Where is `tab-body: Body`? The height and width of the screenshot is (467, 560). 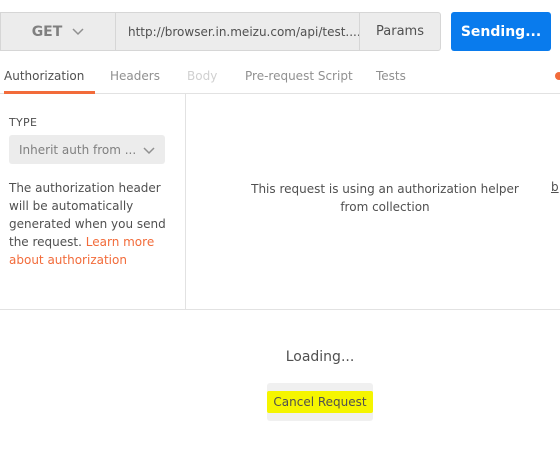
tab-body: Body is located at coordinates (202, 78).